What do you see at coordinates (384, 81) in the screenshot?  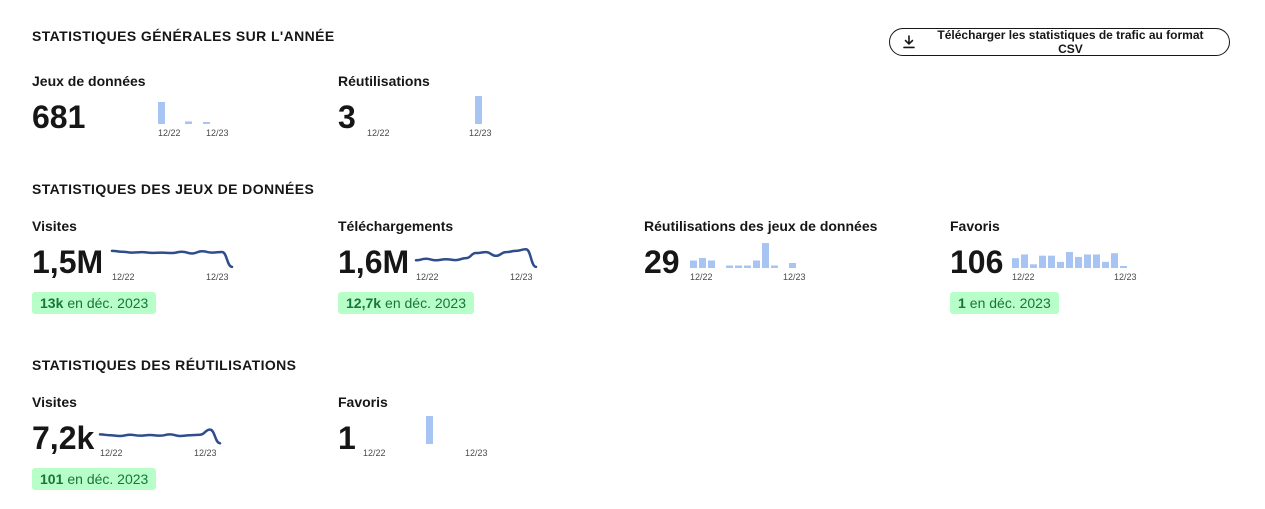 I see `stat-label: Réutilisations` at bounding box center [384, 81].